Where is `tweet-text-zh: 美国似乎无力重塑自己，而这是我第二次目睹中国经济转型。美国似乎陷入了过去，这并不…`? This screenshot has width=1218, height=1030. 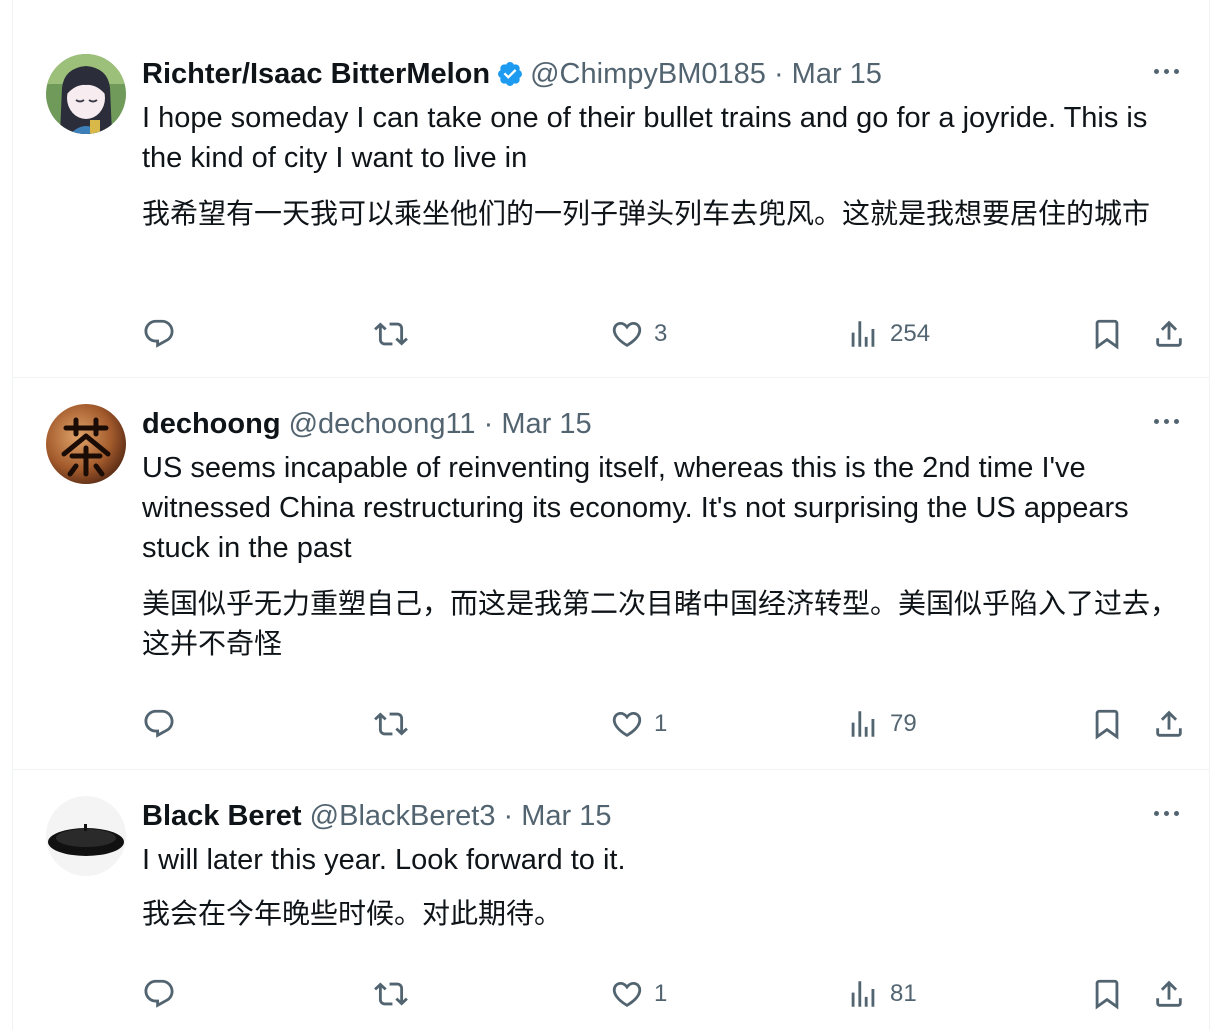
tweet-text-zh: 美国似乎无力重塑自己，而这是我第二次目睹中国经济转型。美国似乎陷入了过去，这并不… is located at coordinates (660, 623).